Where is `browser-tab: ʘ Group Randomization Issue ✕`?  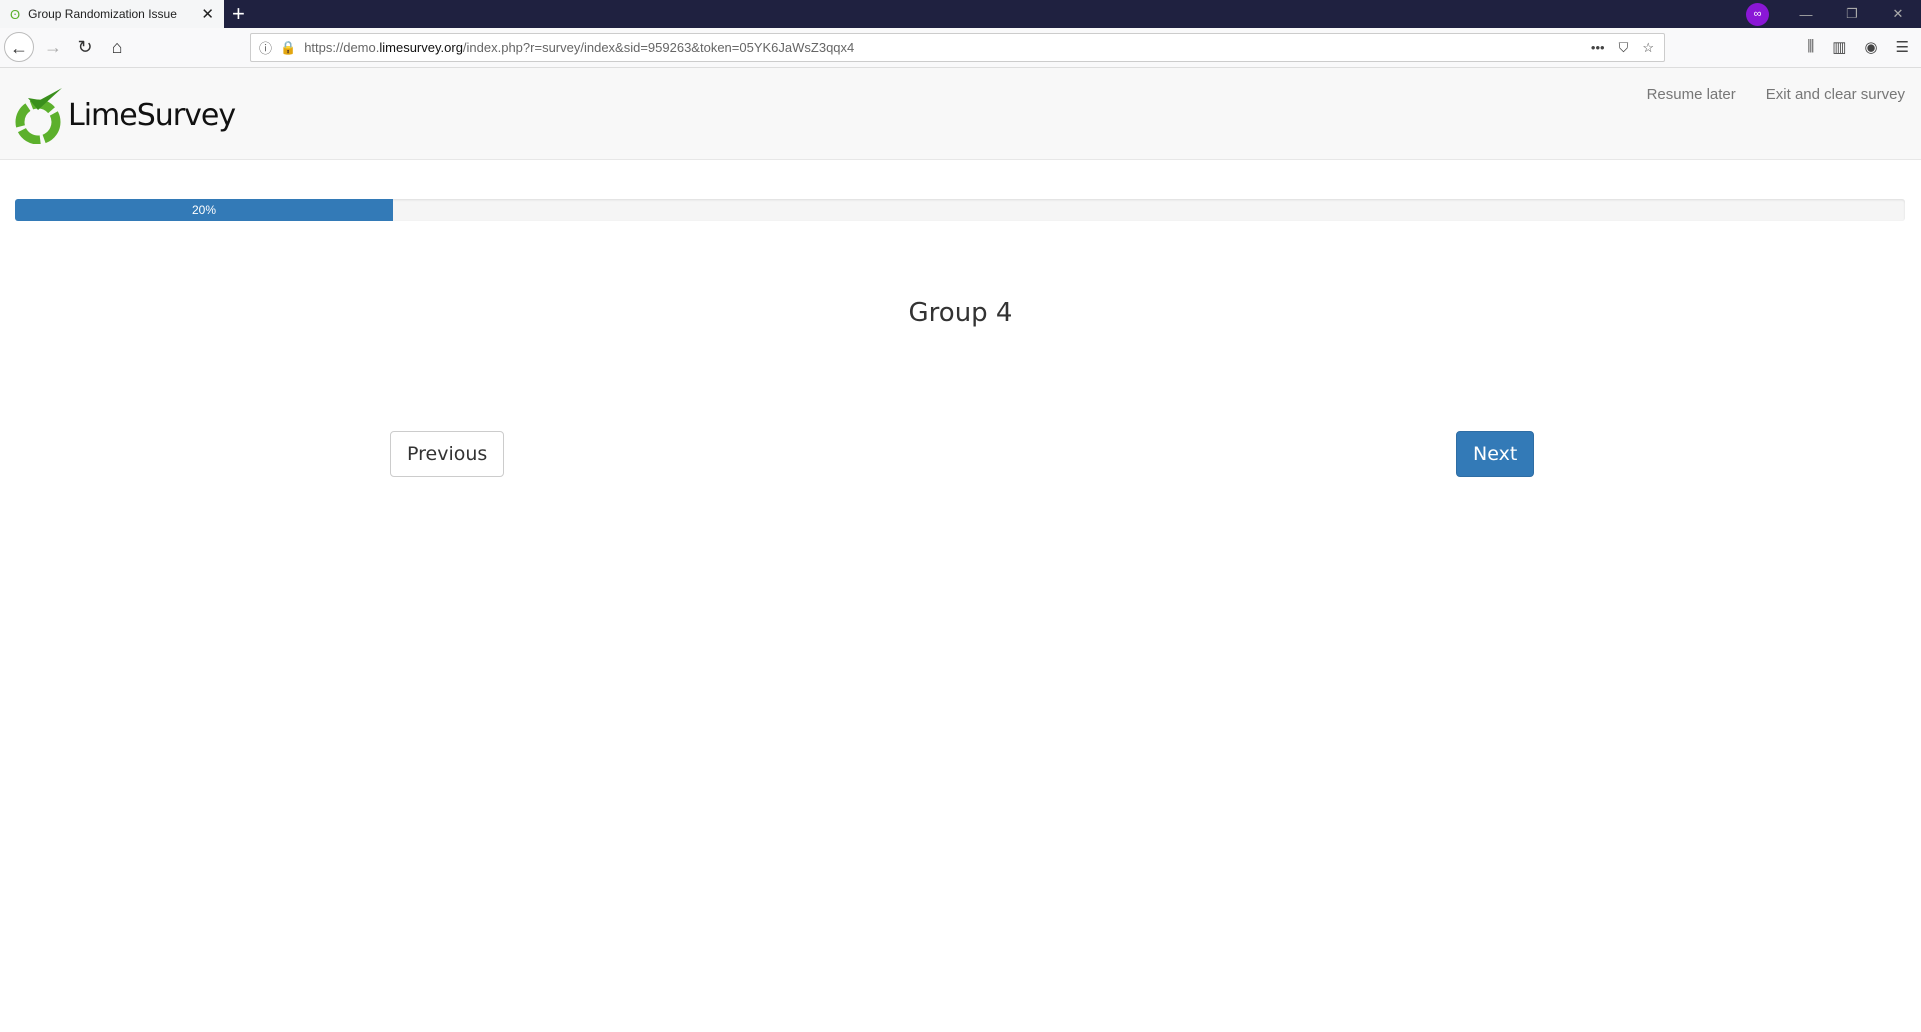
browser-tab: ʘ Group Randomization Issue ✕ is located at coordinates (112, 14).